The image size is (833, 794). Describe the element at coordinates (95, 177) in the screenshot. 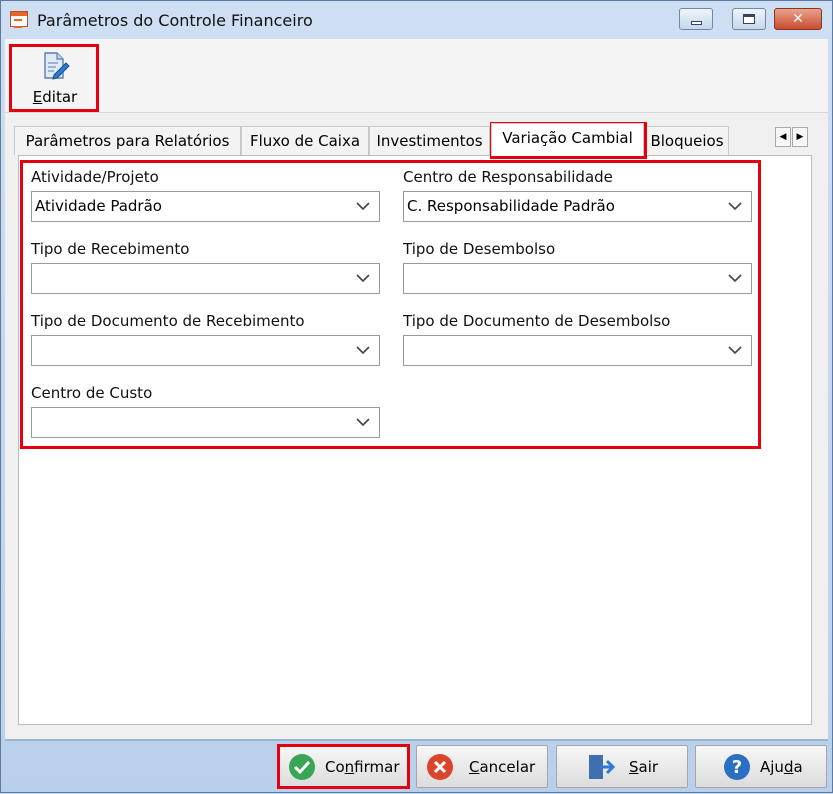

I see `atividade-label: Atividade/Projeto` at that location.